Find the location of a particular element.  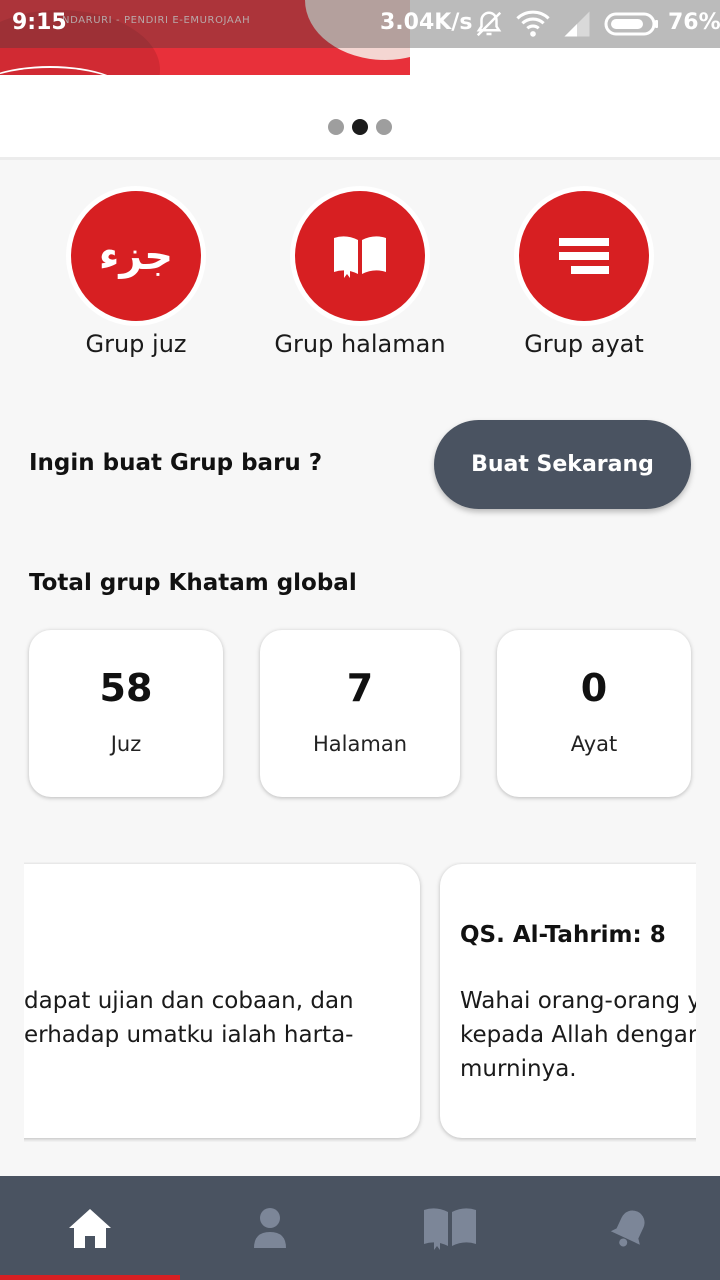

nav-notifications is located at coordinates (630, 1228).